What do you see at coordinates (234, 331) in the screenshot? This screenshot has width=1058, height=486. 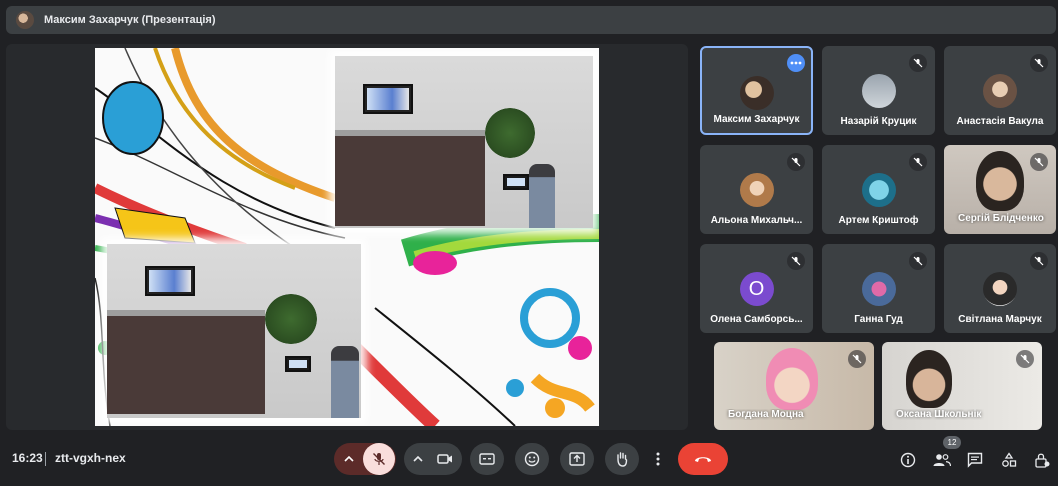 I see `classroom-photo-bottom` at bounding box center [234, 331].